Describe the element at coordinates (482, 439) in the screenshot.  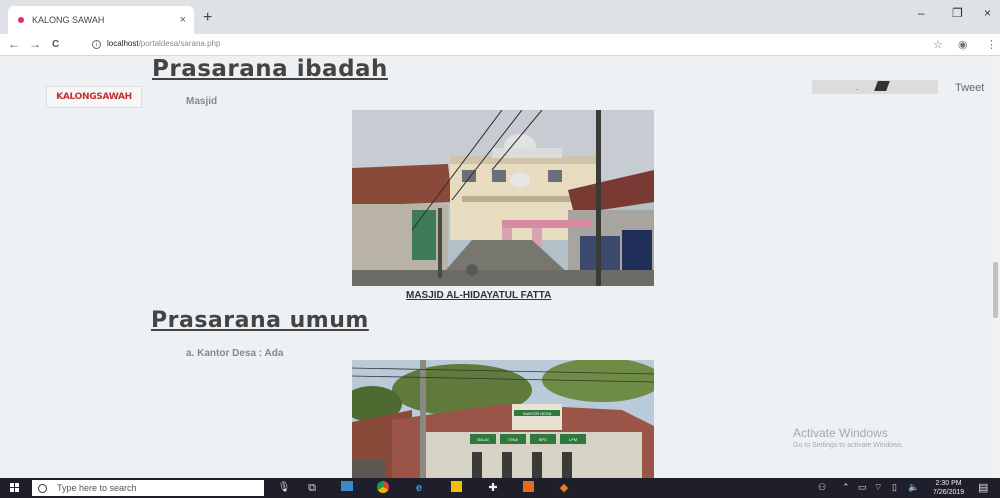
I see `office-board-1: BALAI` at that location.